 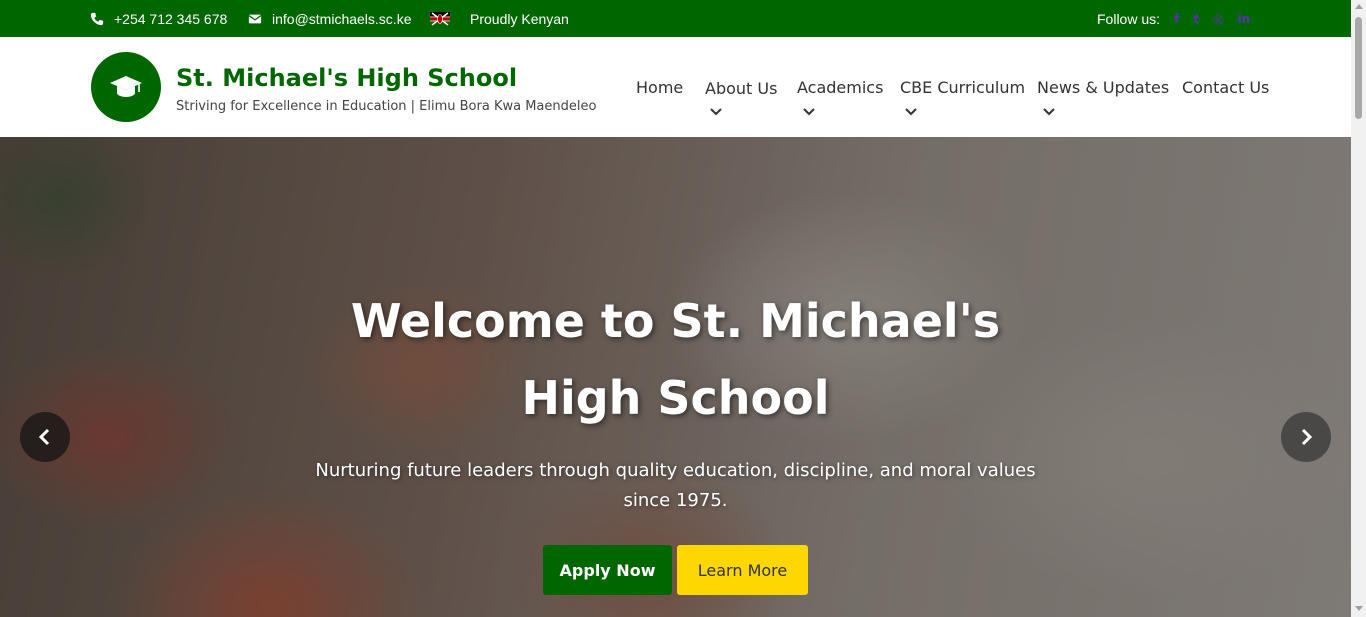 What do you see at coordinates (342, 18) in the screenshot?
I see `email-address: info@stmichaels.sc.ke` at bounding box center [342, 18].